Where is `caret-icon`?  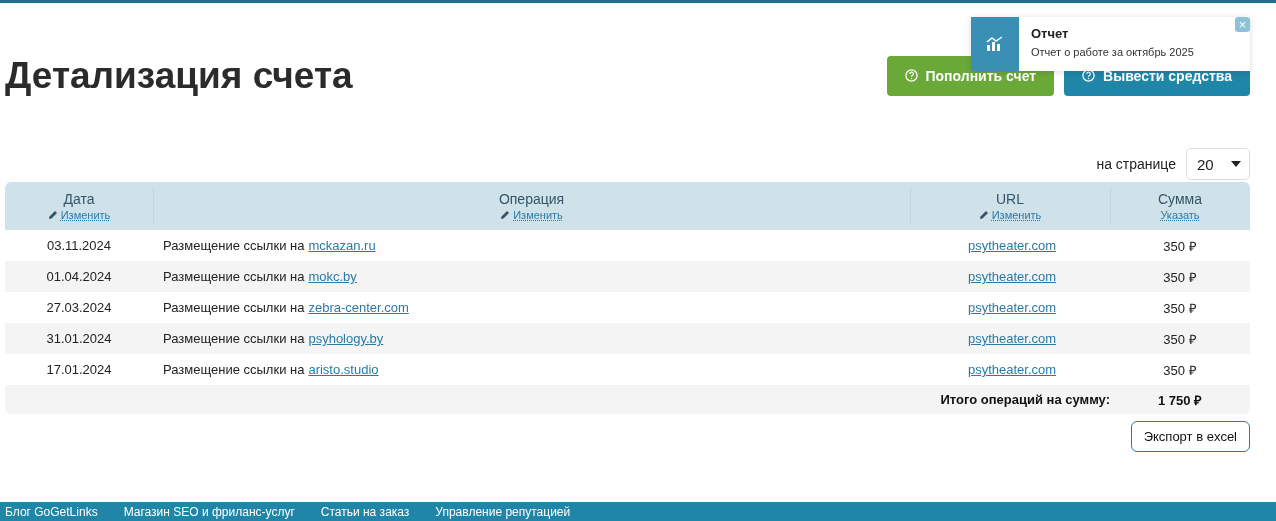 caret-icon is located at coordinates (1236, 164).